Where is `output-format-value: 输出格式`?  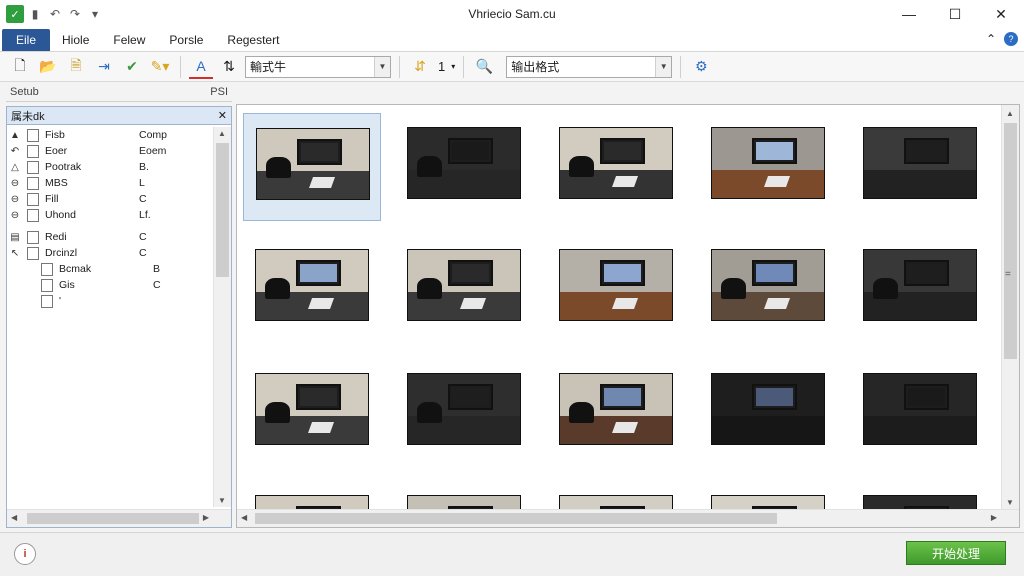 output-format-value: 输出格式 is located at coordinates (535, 67).